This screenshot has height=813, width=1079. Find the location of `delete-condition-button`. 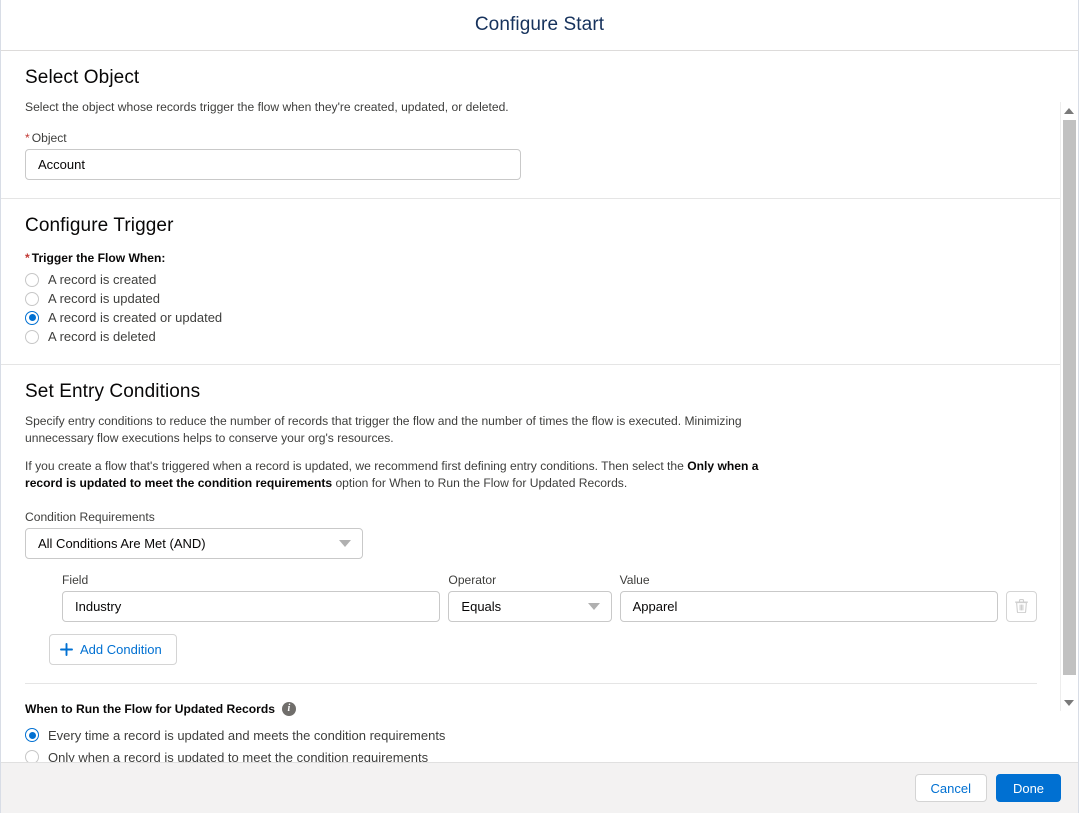

delete-condition-button is located at coordinates (1021, 606).